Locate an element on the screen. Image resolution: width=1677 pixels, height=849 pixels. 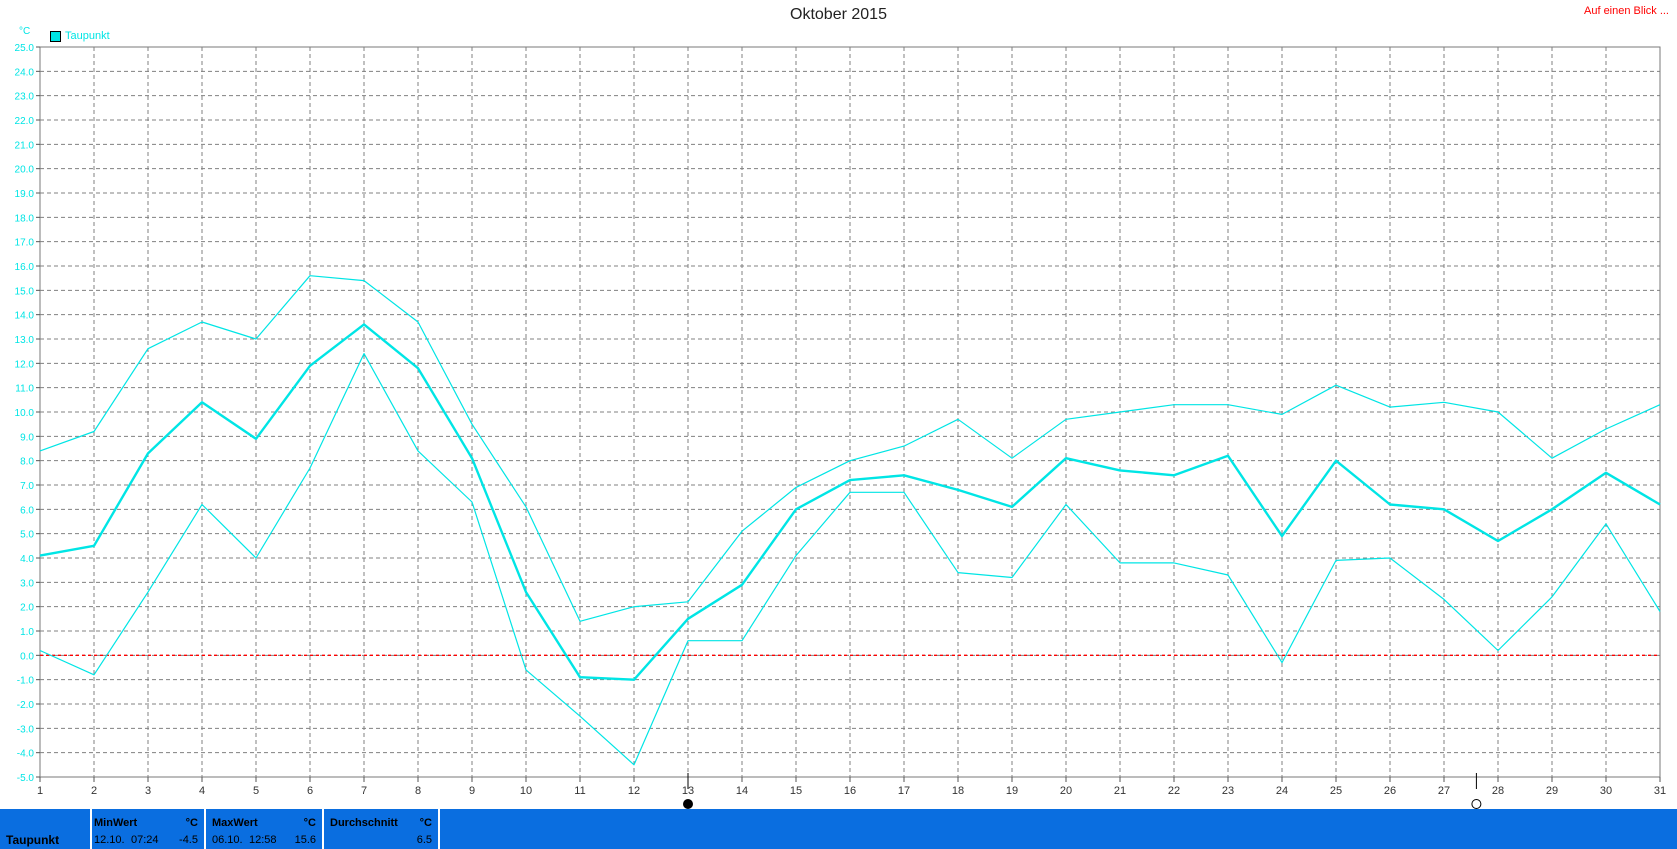
y-tick-label: -4.0 is located at coordinates (26, 754).